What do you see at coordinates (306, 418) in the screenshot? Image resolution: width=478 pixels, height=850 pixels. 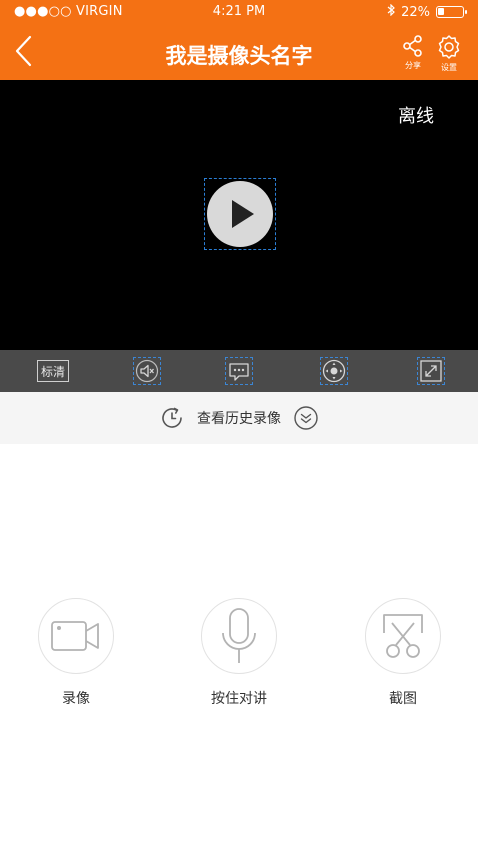 I see `double-chevron-down-icon` at bounding box center [306, 418].